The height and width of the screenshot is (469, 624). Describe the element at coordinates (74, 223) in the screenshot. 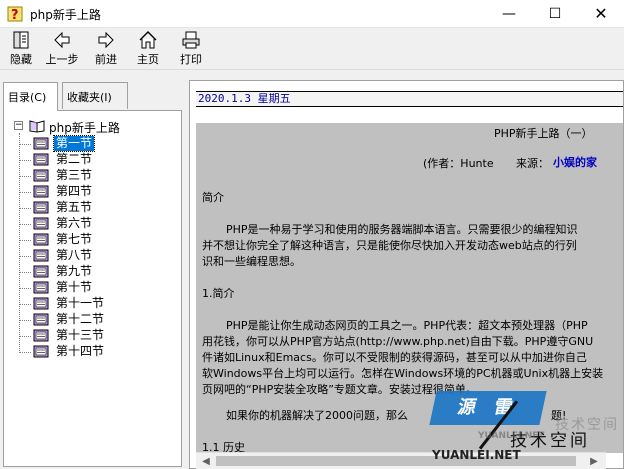

I see `tree-item-label: 第六节` at that location.